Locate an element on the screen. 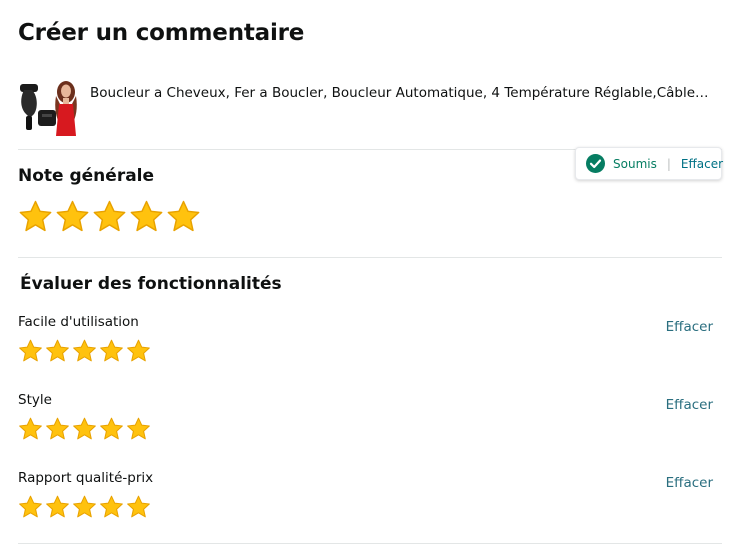  overall-star-rating is located at coordinates (110, 216).